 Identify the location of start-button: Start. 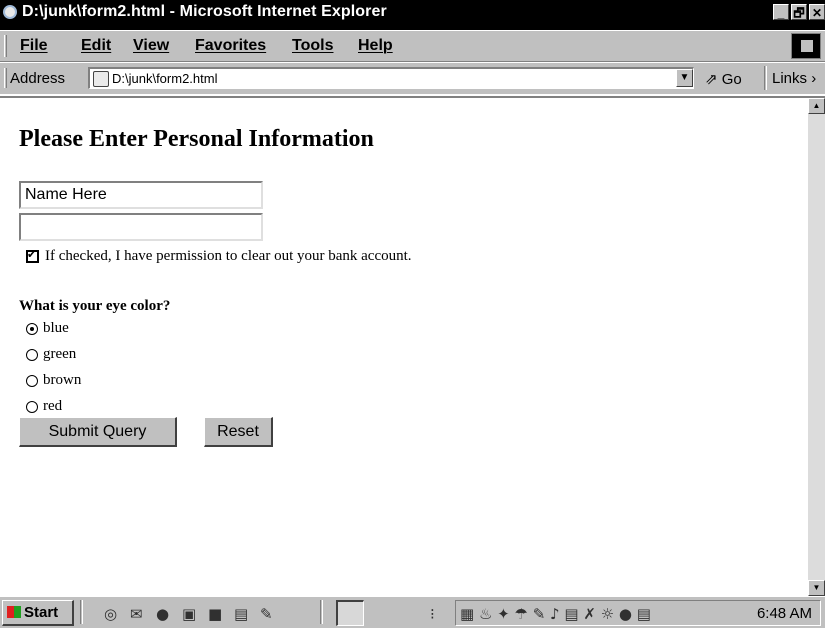
(38, 613).